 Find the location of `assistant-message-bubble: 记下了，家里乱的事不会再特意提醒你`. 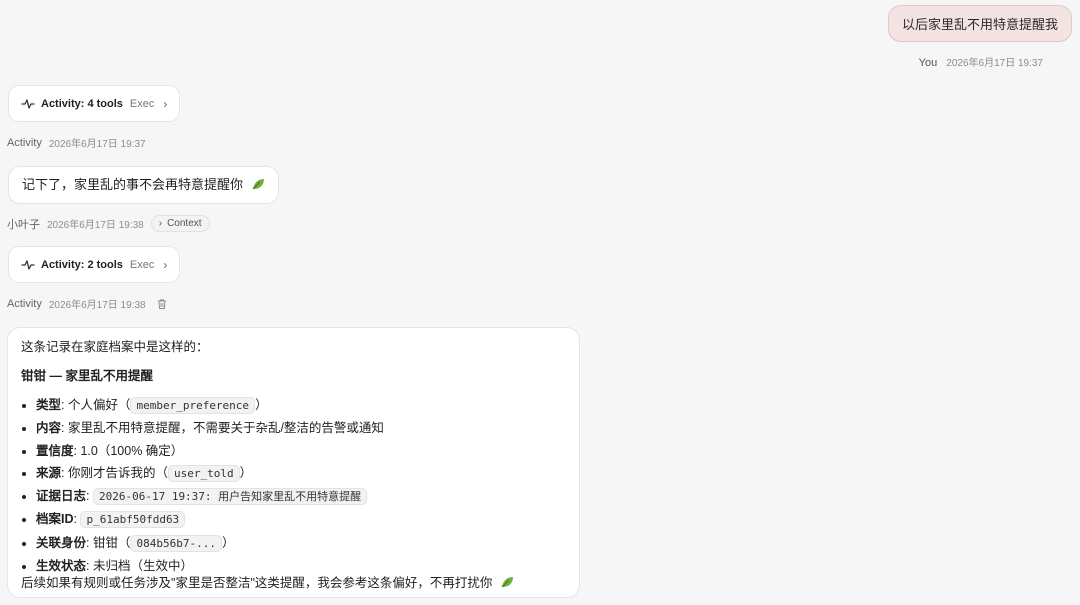

assistant-message-bubble: 记下了，家里乱的事不会再特意提醒你 is located at coordinates (143, 185).